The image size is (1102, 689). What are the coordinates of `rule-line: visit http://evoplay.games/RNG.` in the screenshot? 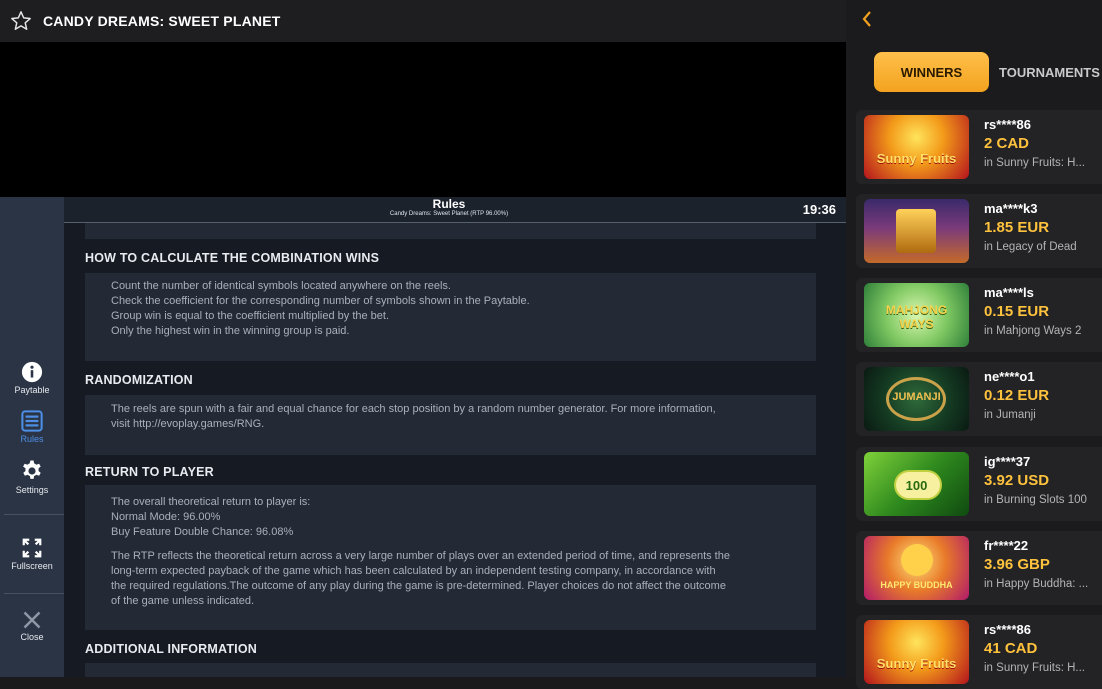 It's located at (188, 424).